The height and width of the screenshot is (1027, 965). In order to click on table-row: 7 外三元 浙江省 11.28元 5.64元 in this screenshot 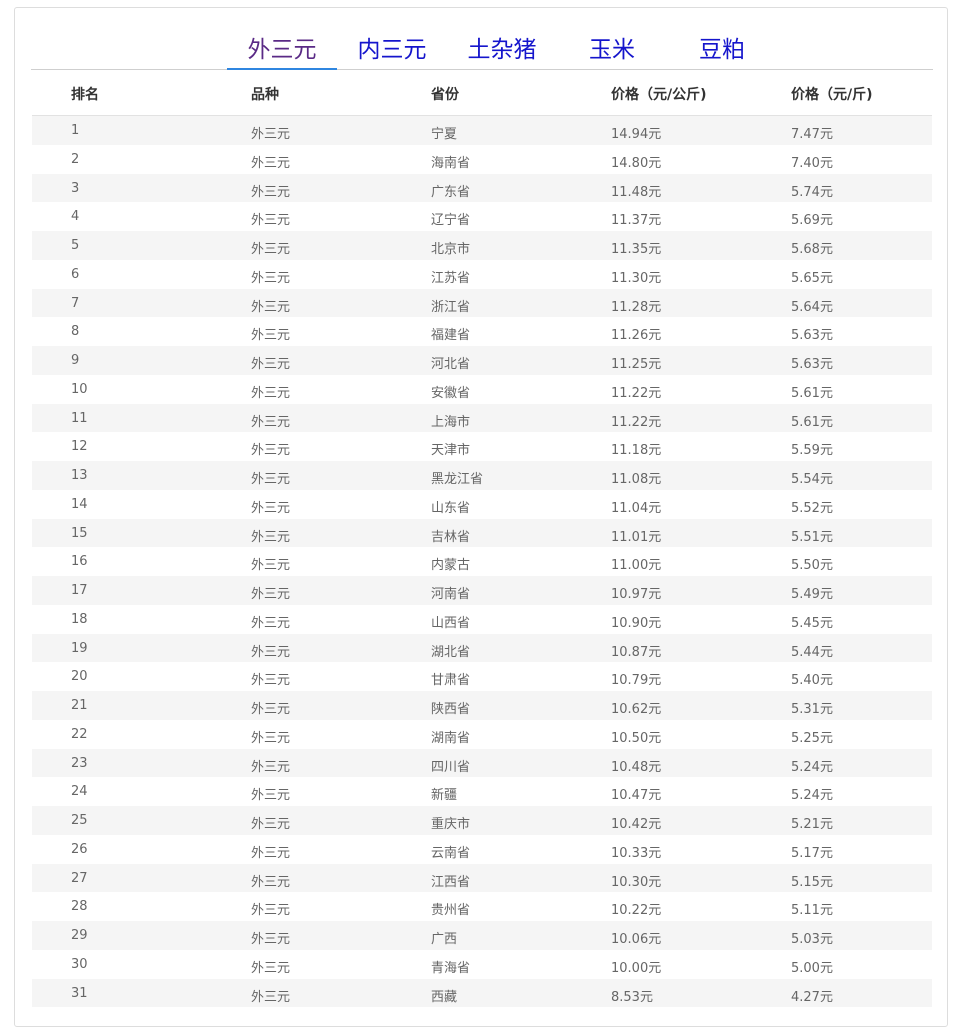, I will do `click(482, 303)`.